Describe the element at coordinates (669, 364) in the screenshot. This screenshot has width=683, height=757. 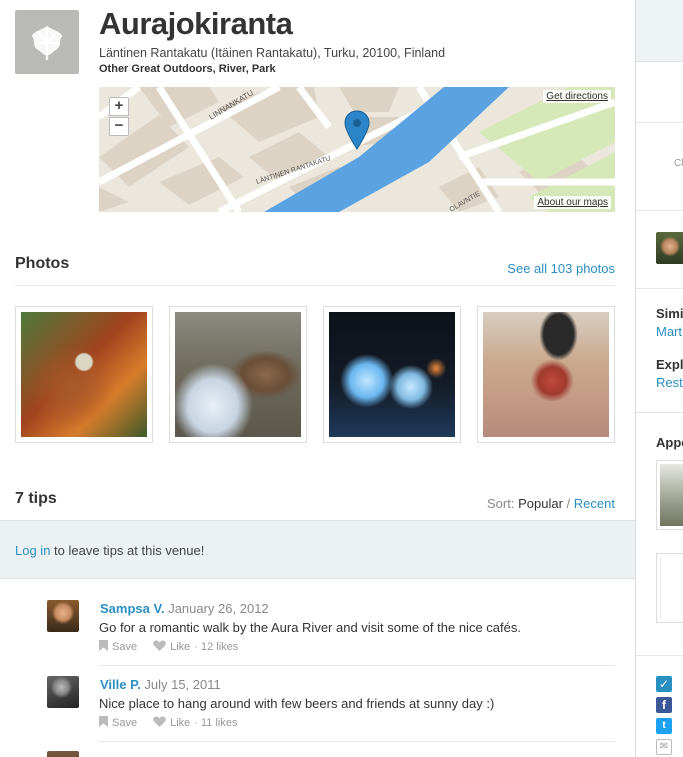
I see `explore-heading: Expl` at that location.